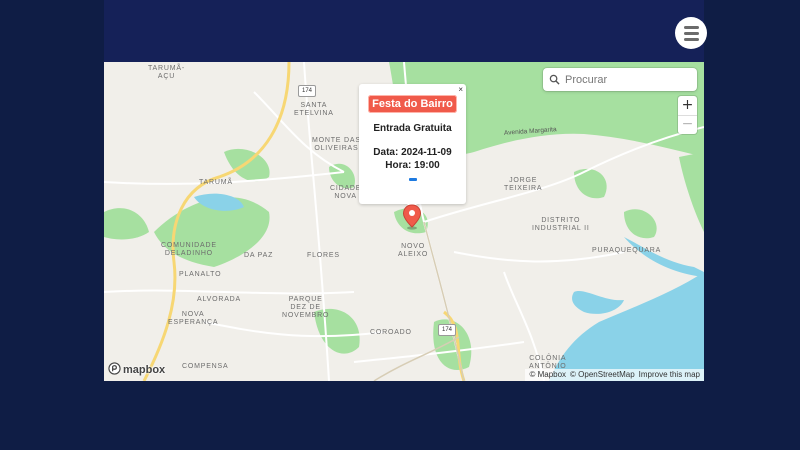  I want to click on zoom-out-button: −, so click(687, 124).